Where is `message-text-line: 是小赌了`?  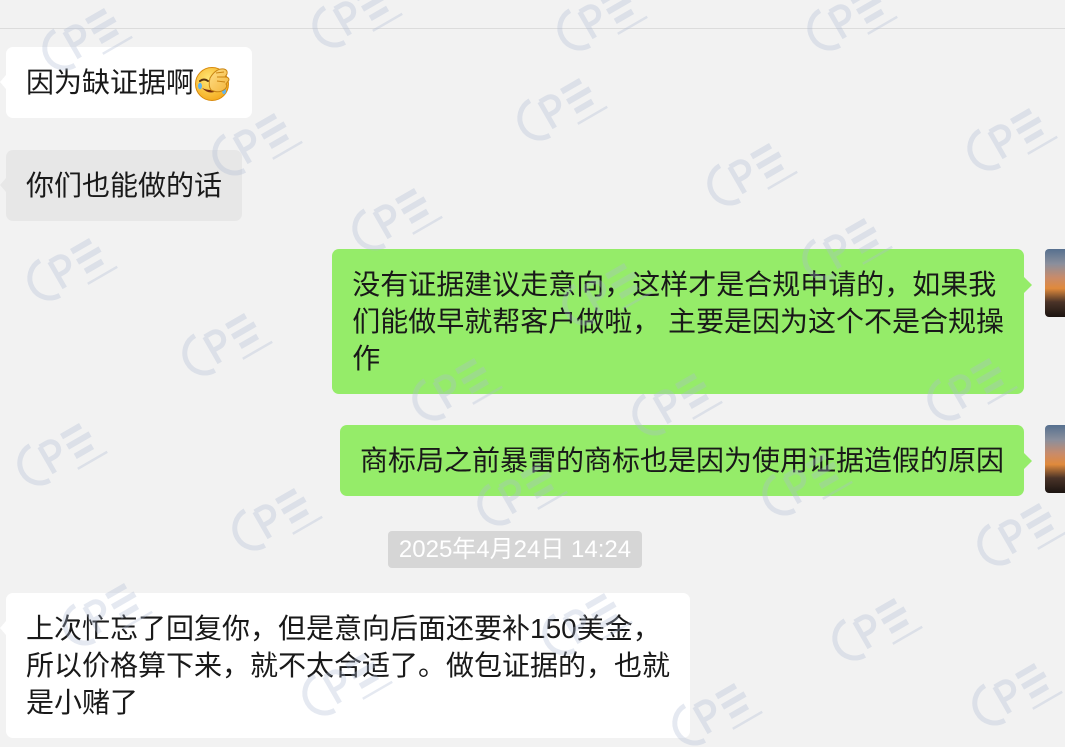
message-text-line: 是小赌了 is located at coordinates (82, 702).